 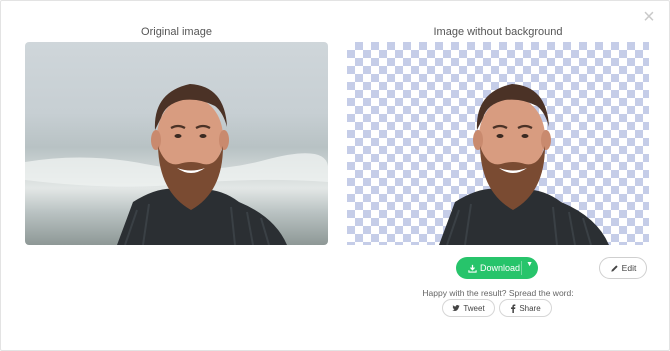 I want to click on download-label: Download, so click(x=500, y=268).